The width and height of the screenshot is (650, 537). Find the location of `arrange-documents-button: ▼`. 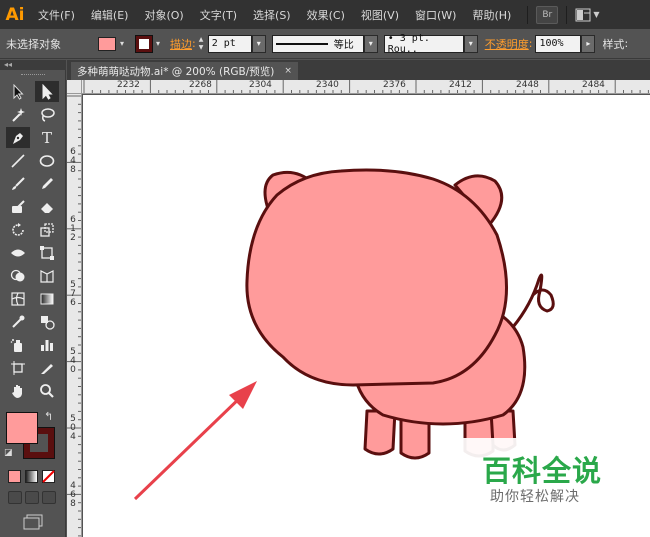

arrange-documents-button: ▼ is located at coordinates (587, 15).